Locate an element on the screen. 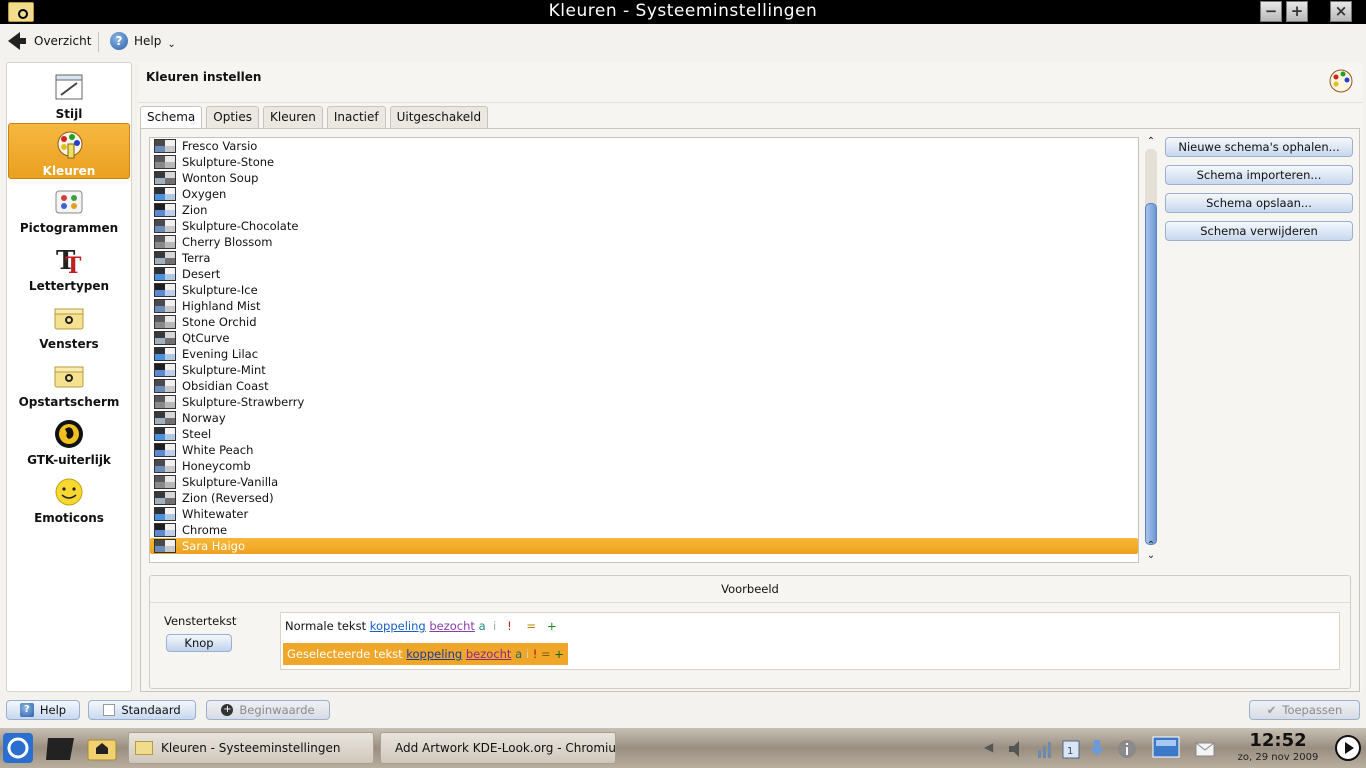 The height and width of the screenshot is (768, 1366). scheme-list-item: Chrome is located at coordinates (644, 530).